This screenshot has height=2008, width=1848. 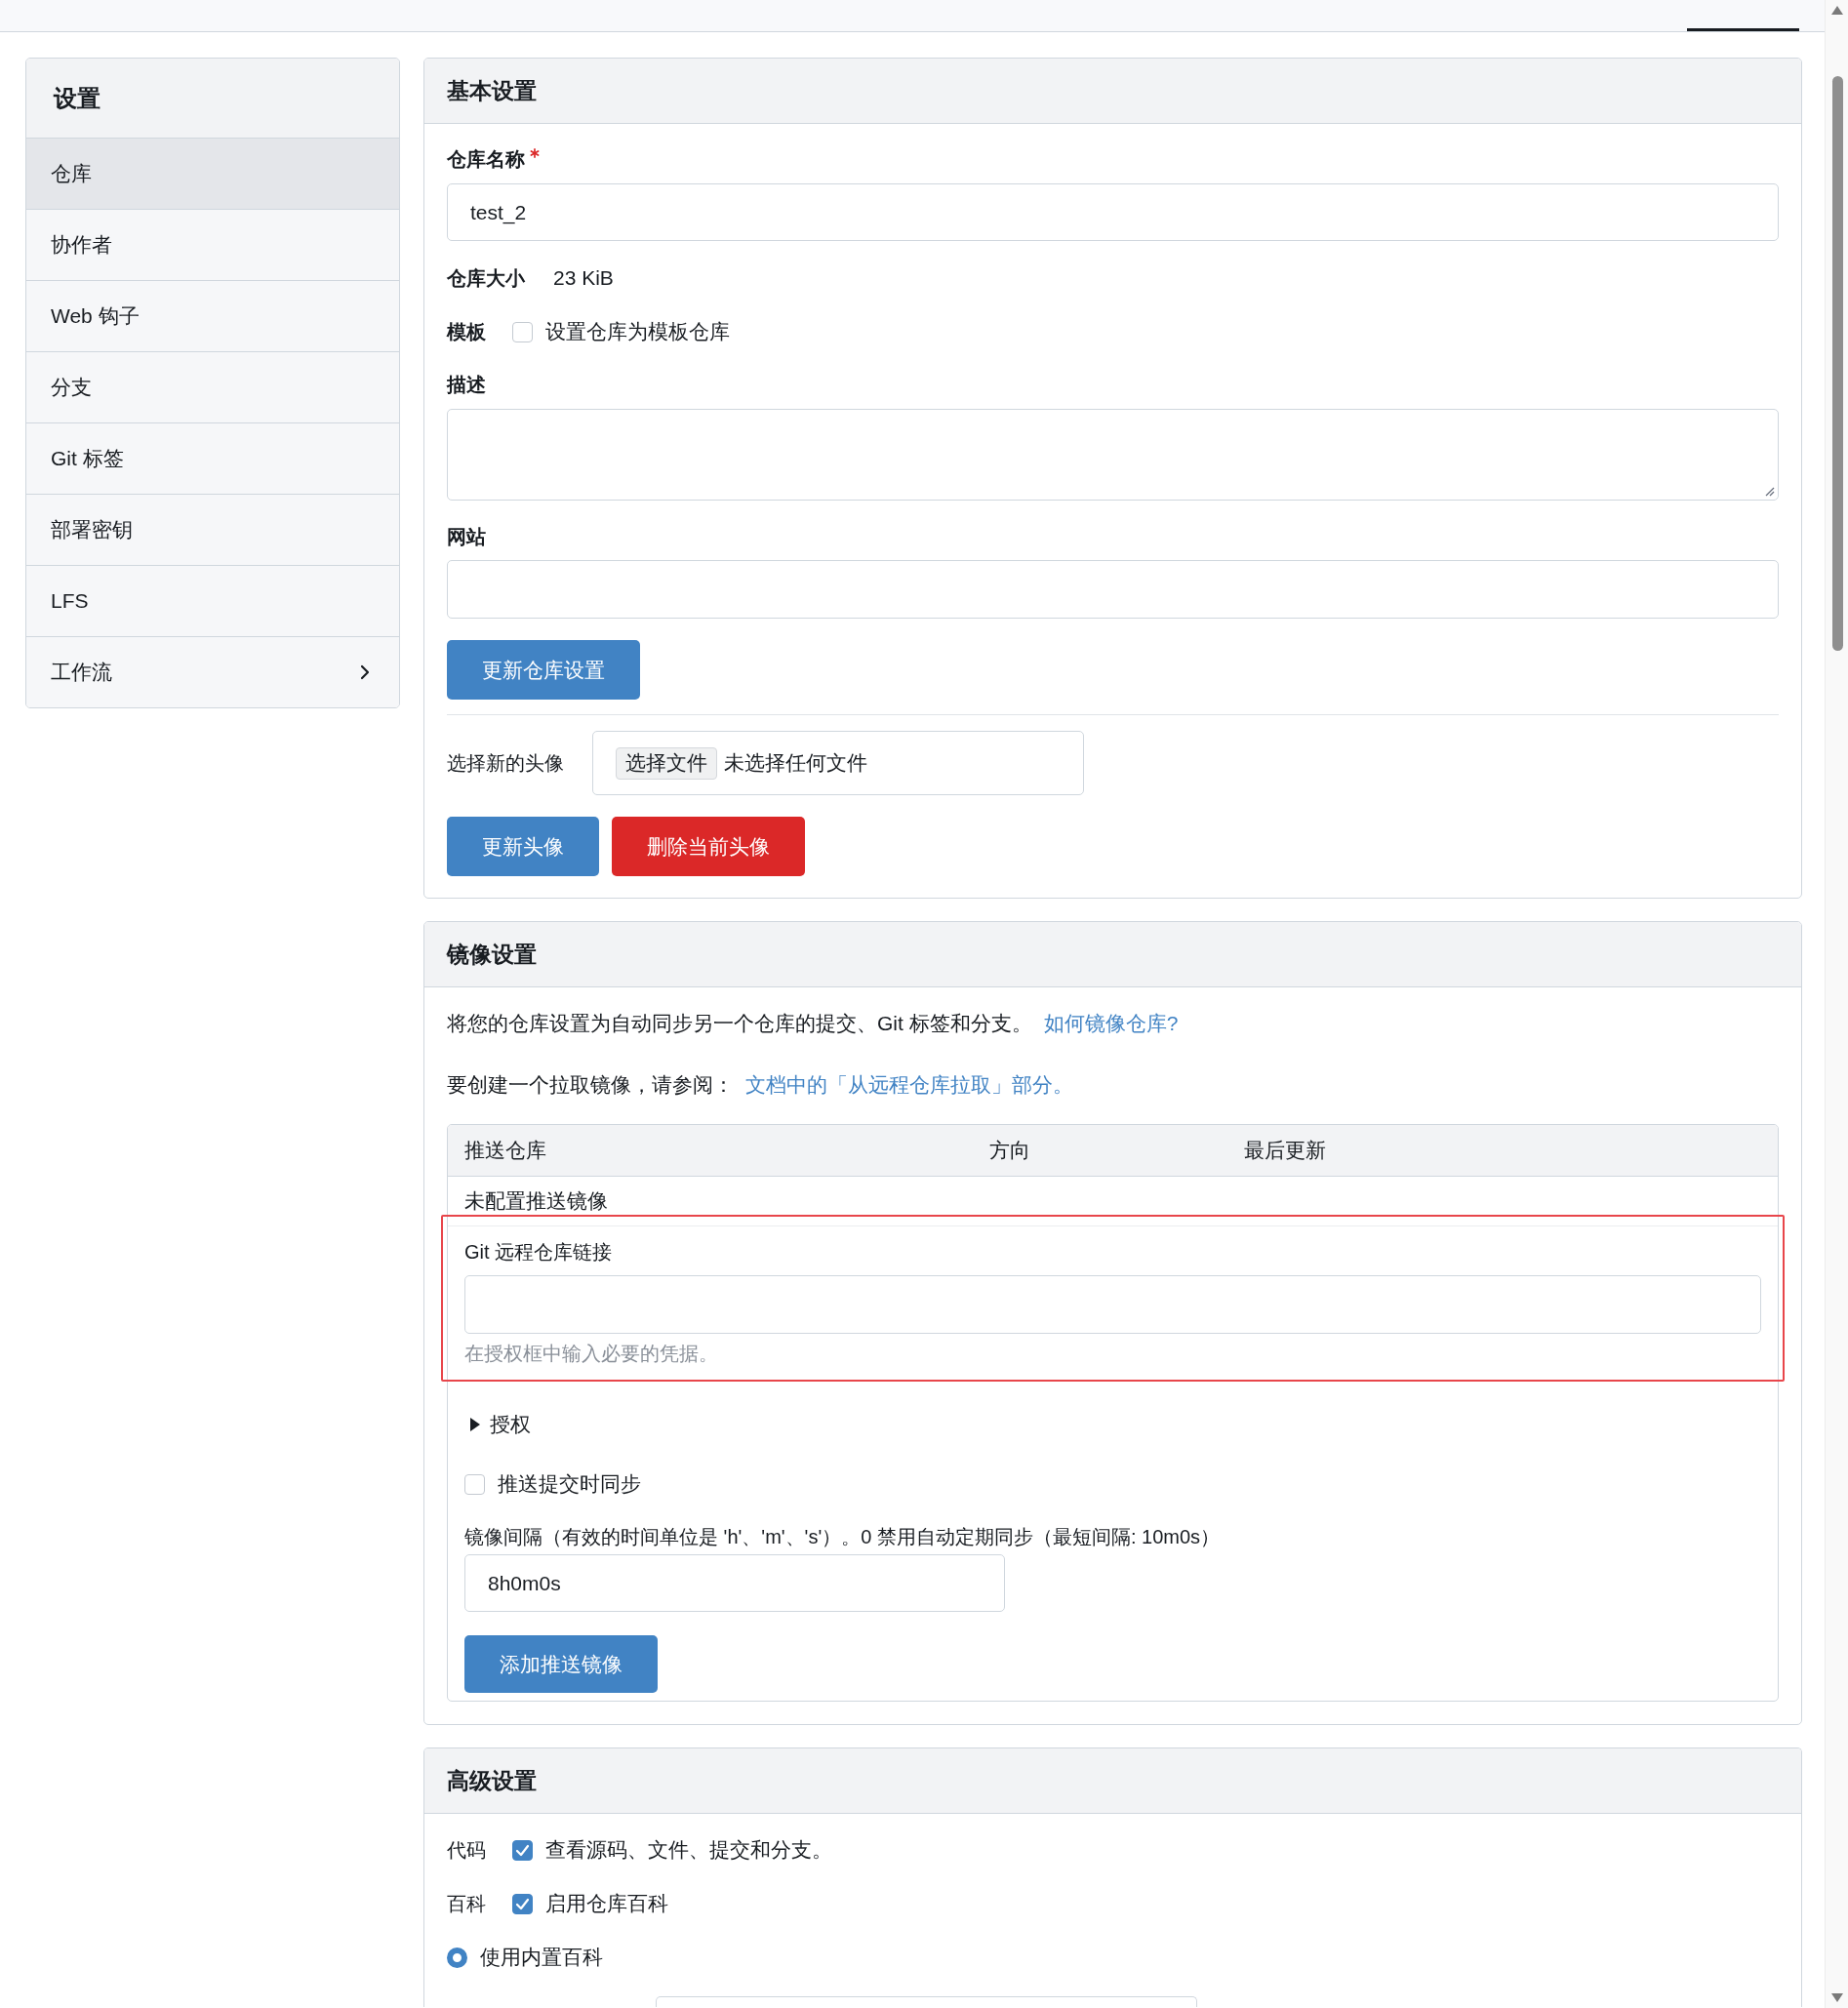 I want to click on textarea-field, so click(x=1113, y=455).